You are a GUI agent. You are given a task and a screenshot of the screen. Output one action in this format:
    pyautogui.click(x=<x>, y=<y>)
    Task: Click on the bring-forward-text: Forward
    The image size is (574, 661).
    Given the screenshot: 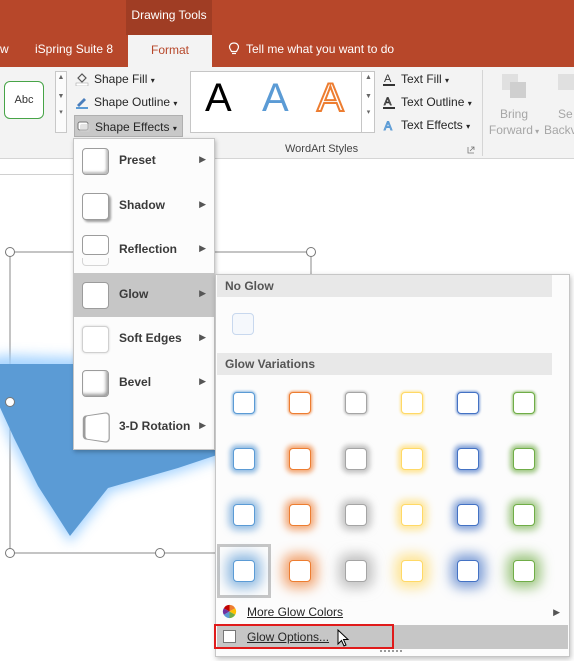 What is the action you would take?
    pyautogui.click(x=510, y=130)
    